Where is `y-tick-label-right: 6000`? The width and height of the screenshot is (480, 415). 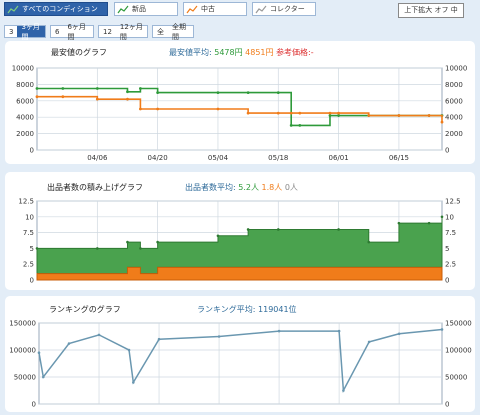 y-tick-label-right: 6000 is located at coordinates (454, 101).